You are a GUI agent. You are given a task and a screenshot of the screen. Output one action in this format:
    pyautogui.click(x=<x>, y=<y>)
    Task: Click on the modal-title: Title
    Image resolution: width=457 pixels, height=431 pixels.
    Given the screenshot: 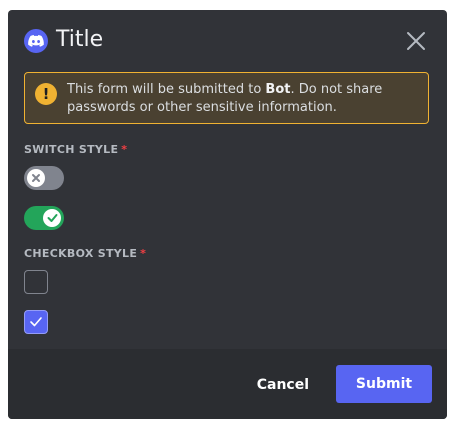 What is the action you would take?
    pyautogui.click(x=80, y=39)
    